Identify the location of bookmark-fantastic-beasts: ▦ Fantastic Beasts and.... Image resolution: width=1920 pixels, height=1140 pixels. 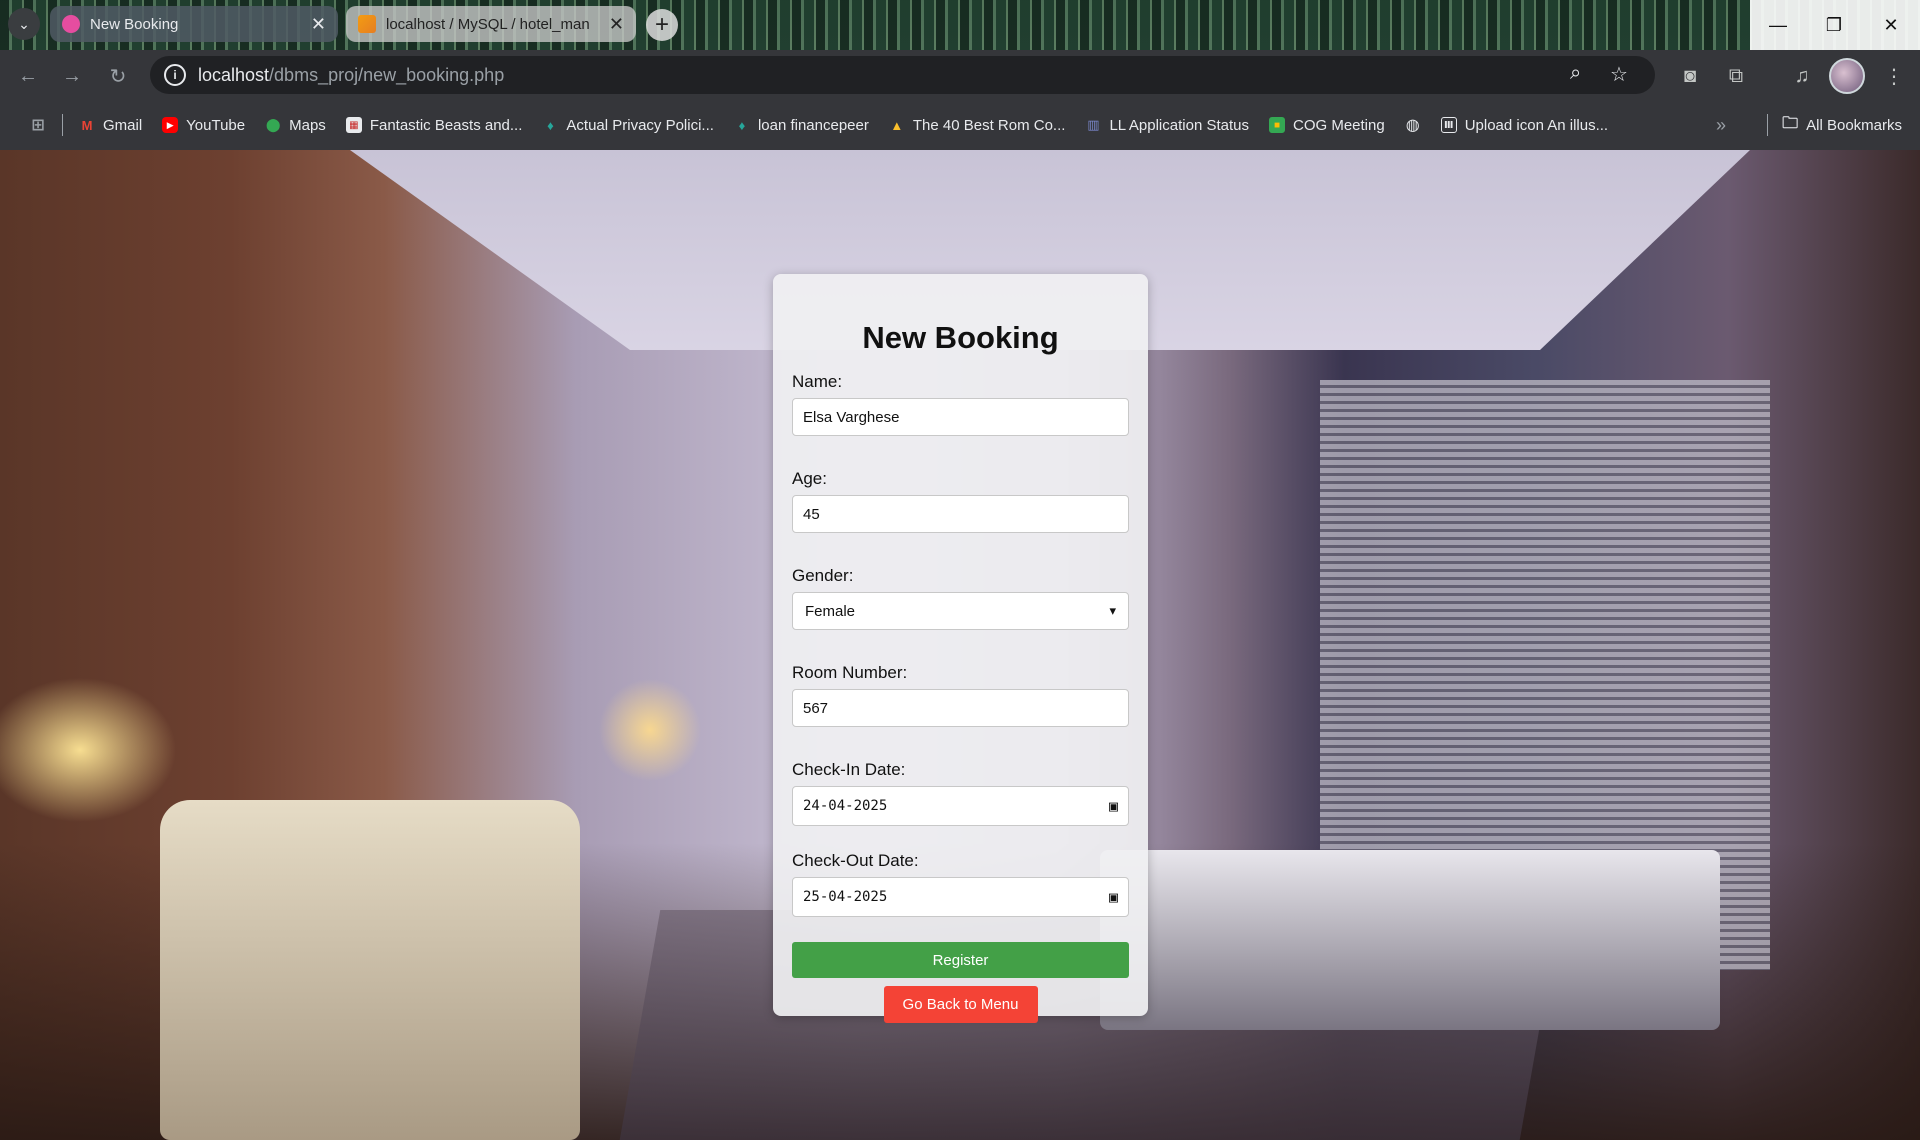
(434, 125).